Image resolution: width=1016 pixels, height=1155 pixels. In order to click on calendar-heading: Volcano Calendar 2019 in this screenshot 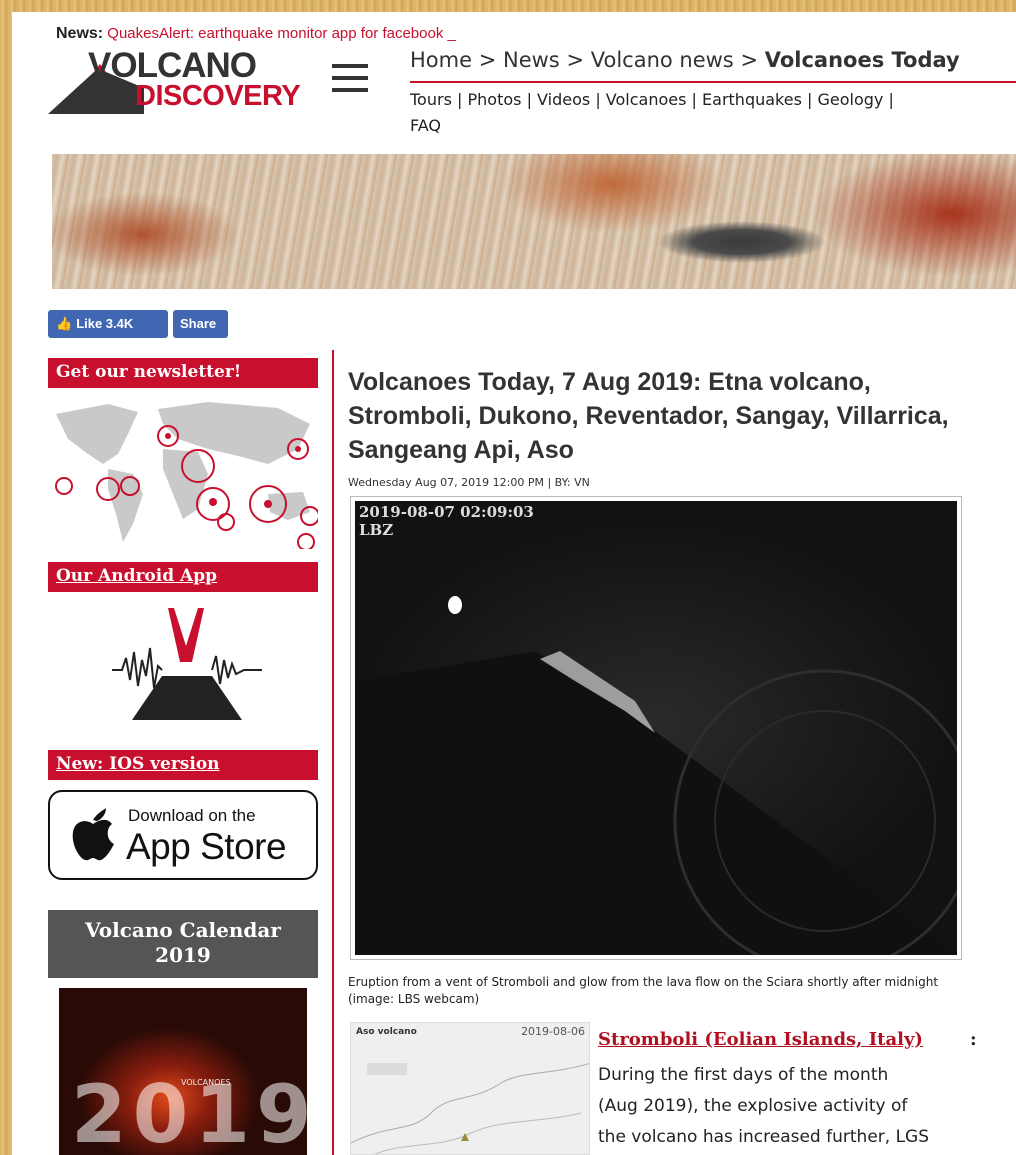, I will do `click(183, 944)`.